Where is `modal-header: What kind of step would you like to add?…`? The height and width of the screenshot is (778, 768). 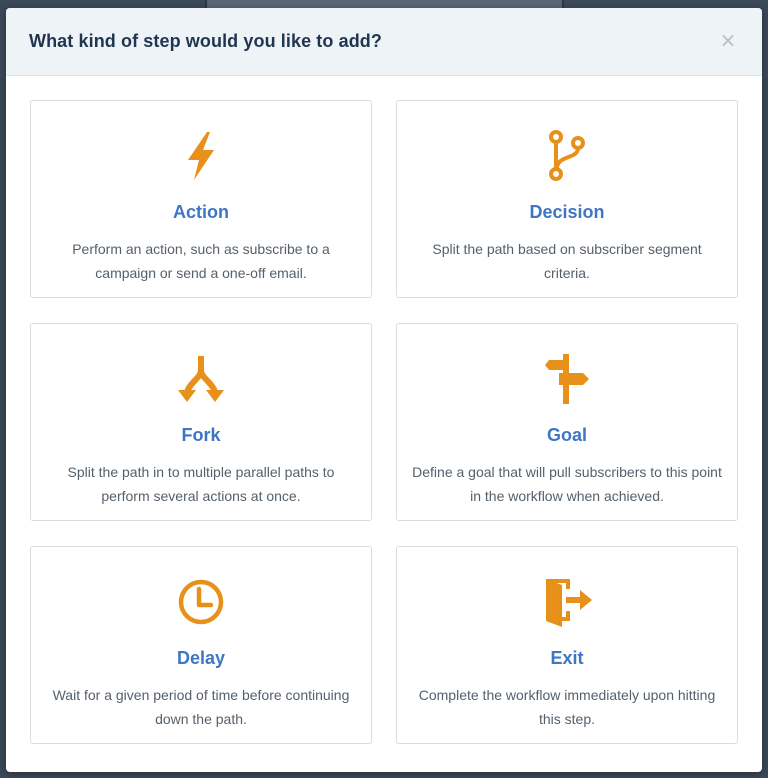 modal-header: What kind of step would you like to add?… is located at coordinates (384, 42).